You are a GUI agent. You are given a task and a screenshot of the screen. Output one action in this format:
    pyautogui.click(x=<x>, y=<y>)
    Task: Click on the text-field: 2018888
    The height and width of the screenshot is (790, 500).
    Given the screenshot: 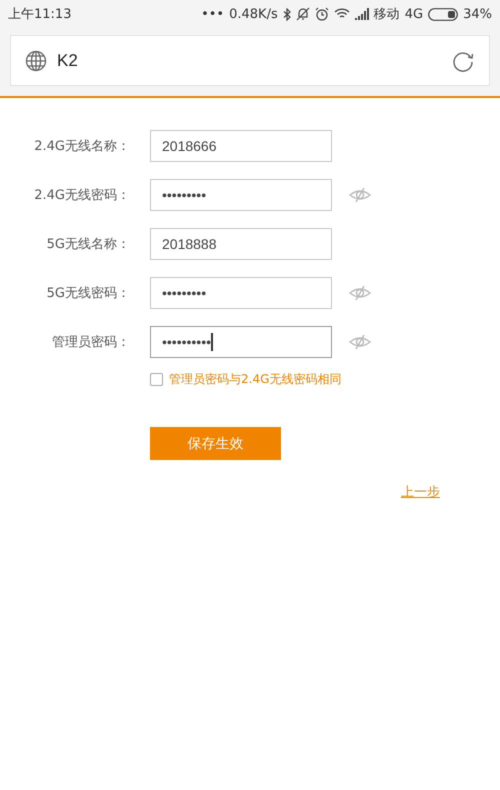 What is the action you would take?
    pyautogui.click(x=241, y=244)
    